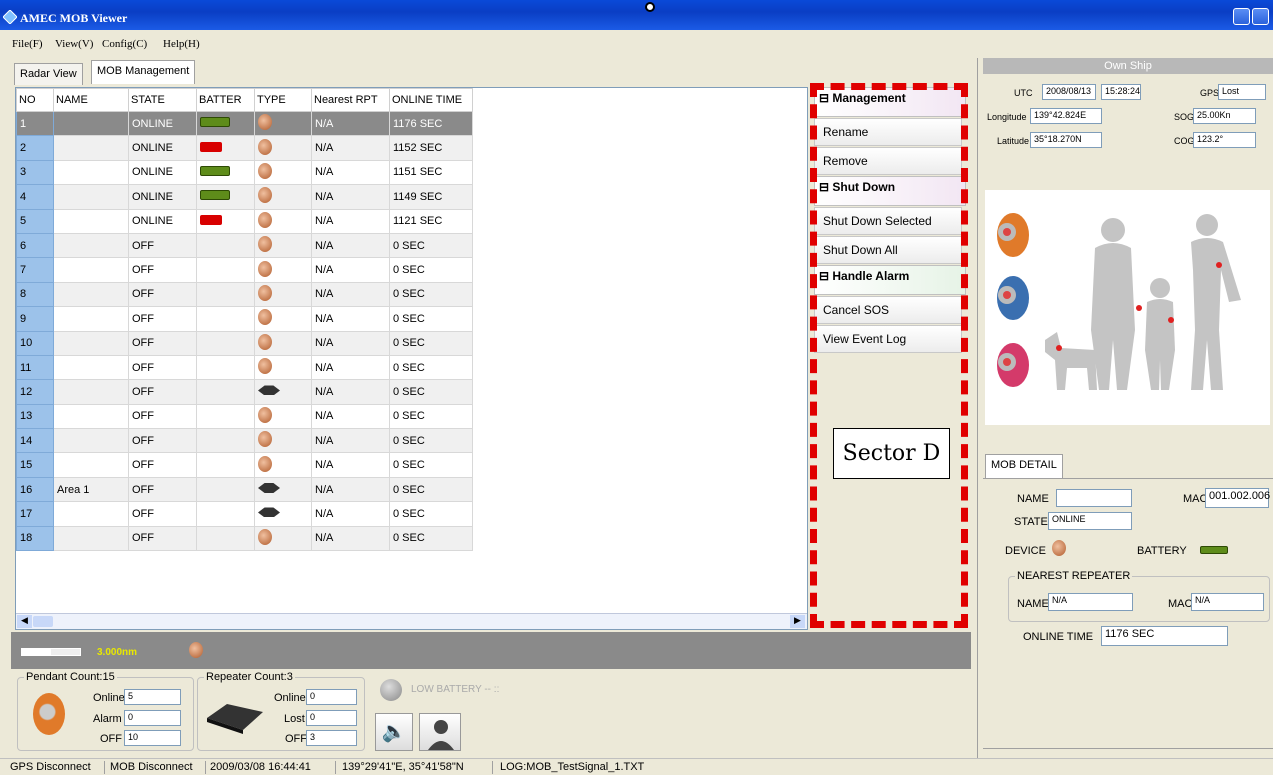  I want to click on speaker-button: 🔈, so click(394, 732).